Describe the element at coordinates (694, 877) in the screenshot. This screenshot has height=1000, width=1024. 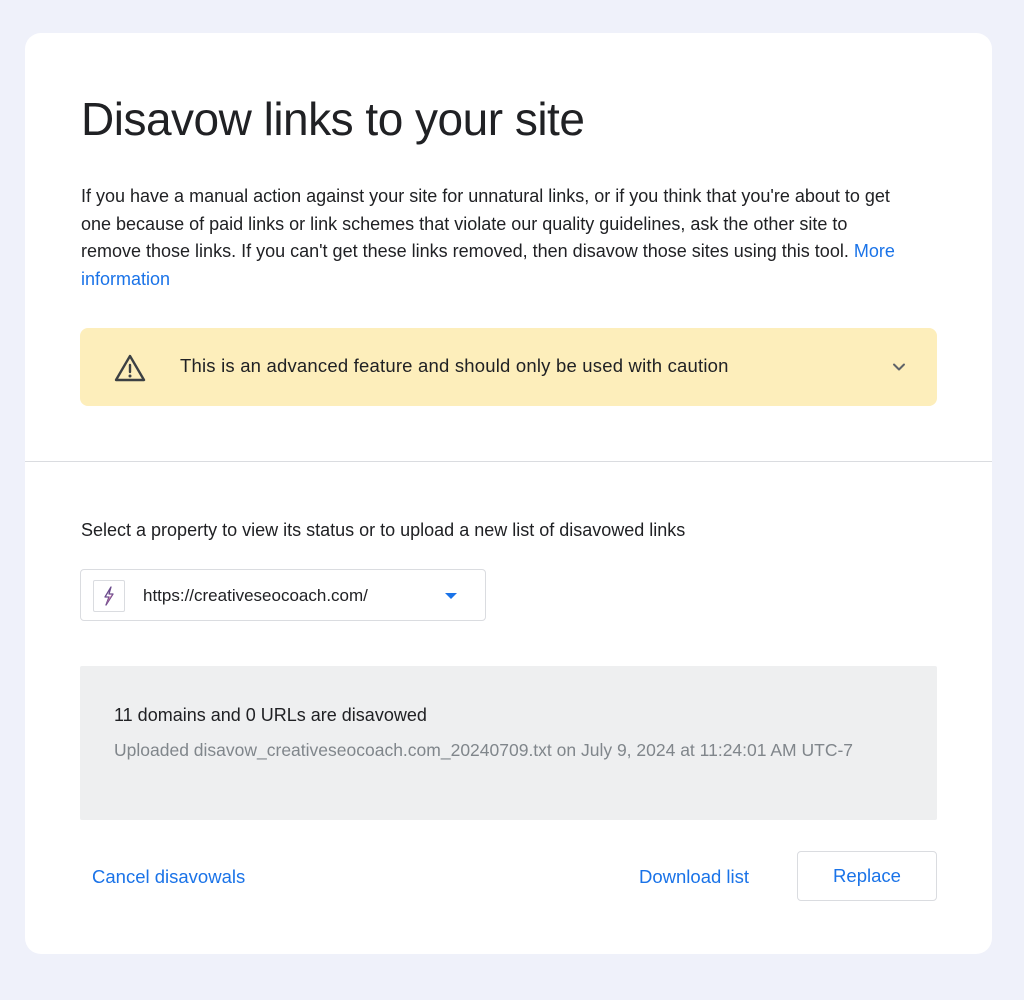
I see `download-list-button: Download list` at that location.